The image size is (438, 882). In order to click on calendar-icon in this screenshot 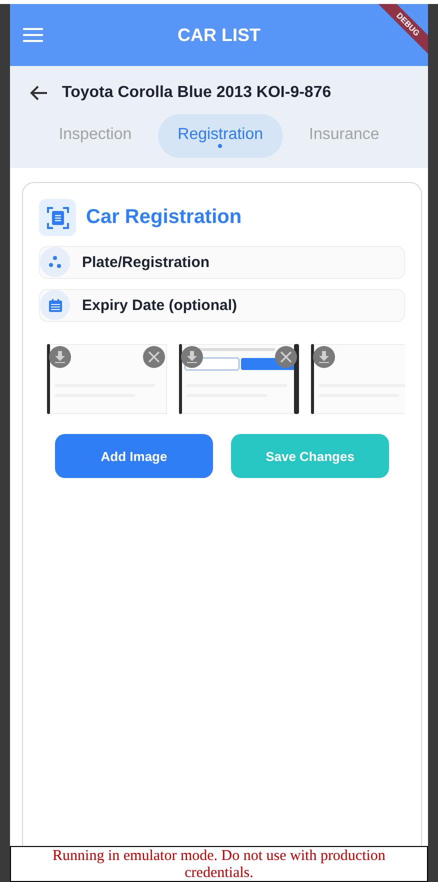, I will do `click(55, 305)`.